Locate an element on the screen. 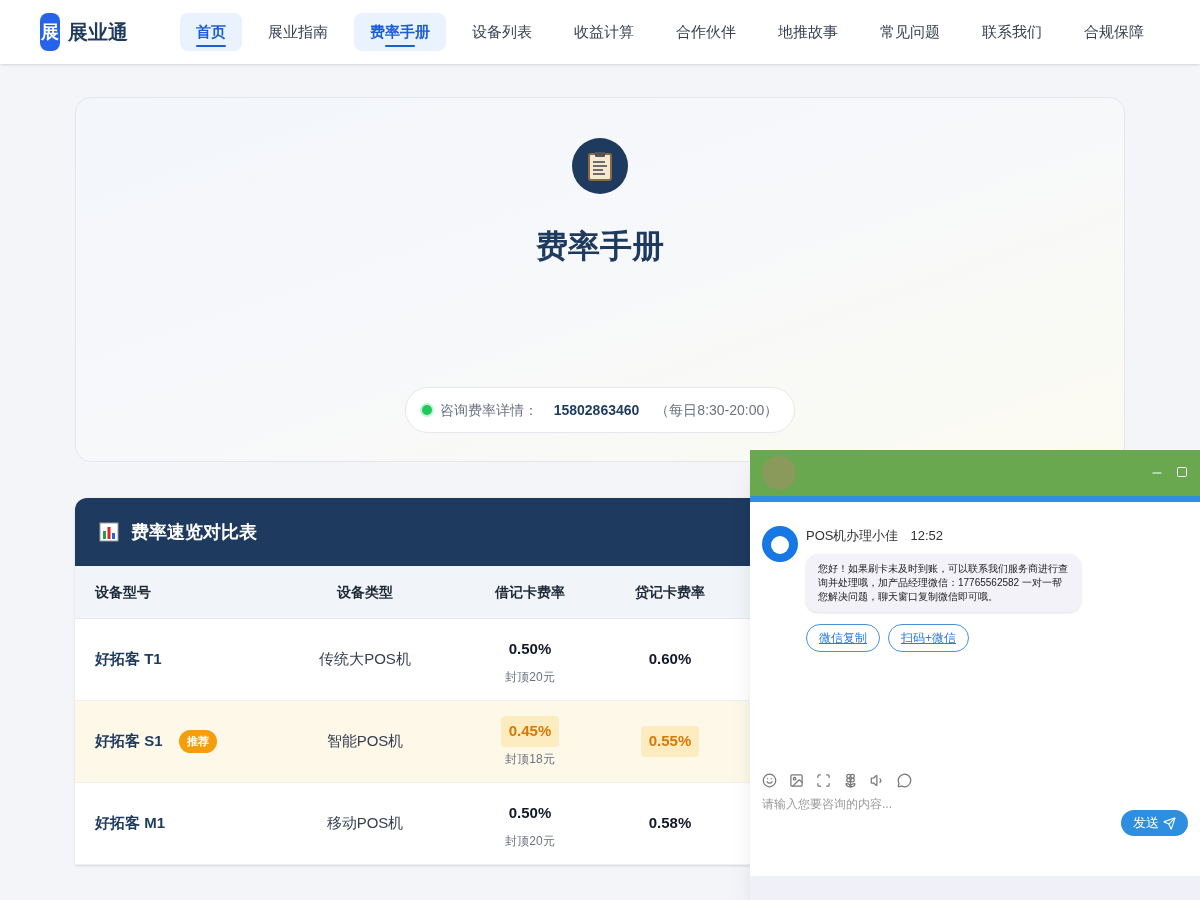  send-icon is located at coordinates (1169, 823).